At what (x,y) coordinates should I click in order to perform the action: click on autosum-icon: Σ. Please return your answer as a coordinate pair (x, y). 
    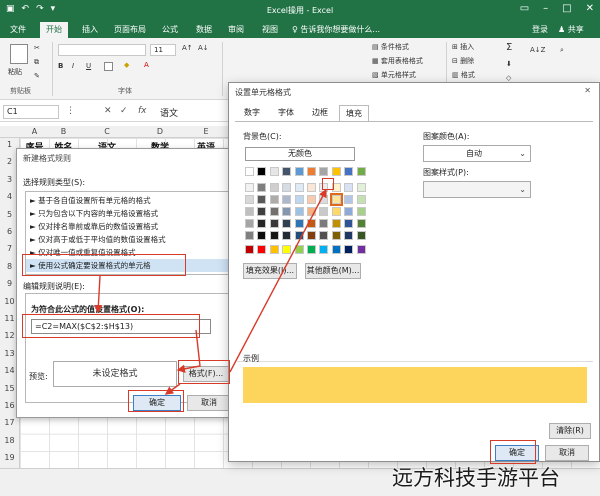
    Looking at the image, I should click on (509, 47).